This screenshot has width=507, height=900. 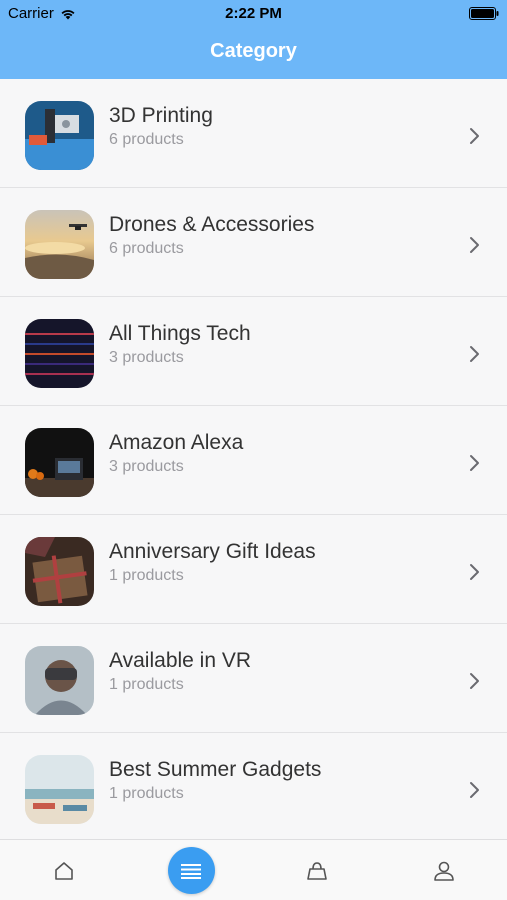 I want to click on category-row-drones: Drones & Accessories 6 products, so click(x=253, y=242).